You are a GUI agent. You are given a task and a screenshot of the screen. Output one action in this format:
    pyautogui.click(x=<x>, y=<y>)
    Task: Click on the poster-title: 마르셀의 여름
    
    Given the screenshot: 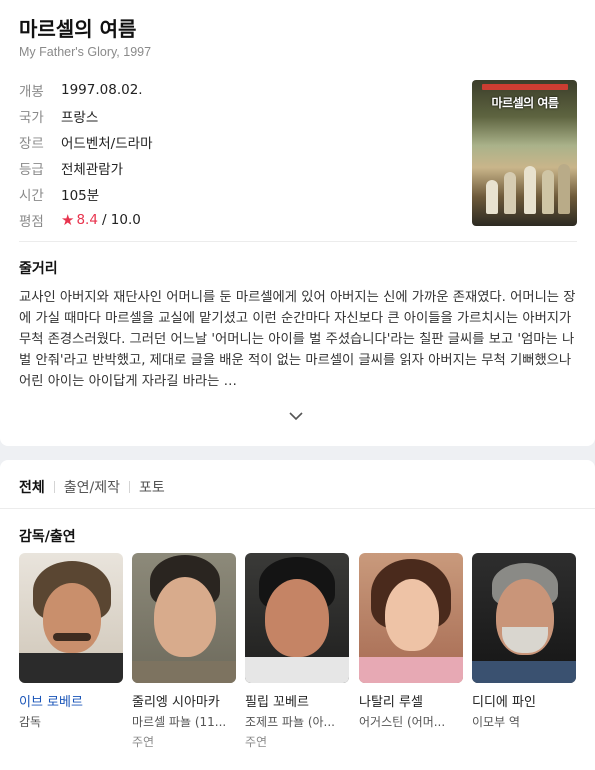 What is the action you would take?
    pyautogui.click(x=525, y=103)
    